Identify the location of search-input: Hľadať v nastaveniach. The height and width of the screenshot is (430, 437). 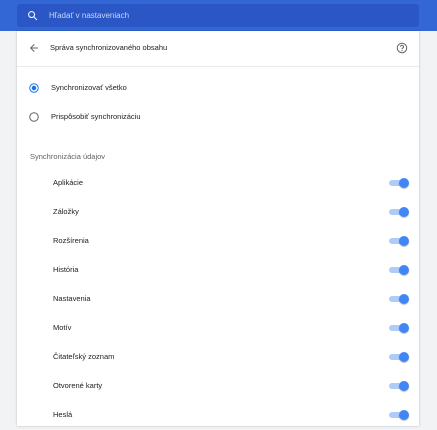
(218, 15).